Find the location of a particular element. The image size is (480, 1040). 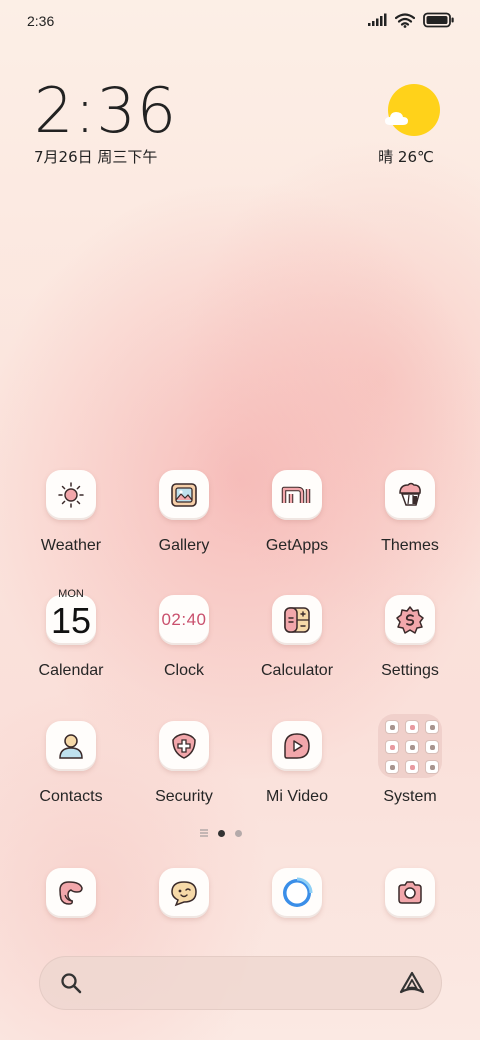

dock-messages is located at coordinates (184, 893).